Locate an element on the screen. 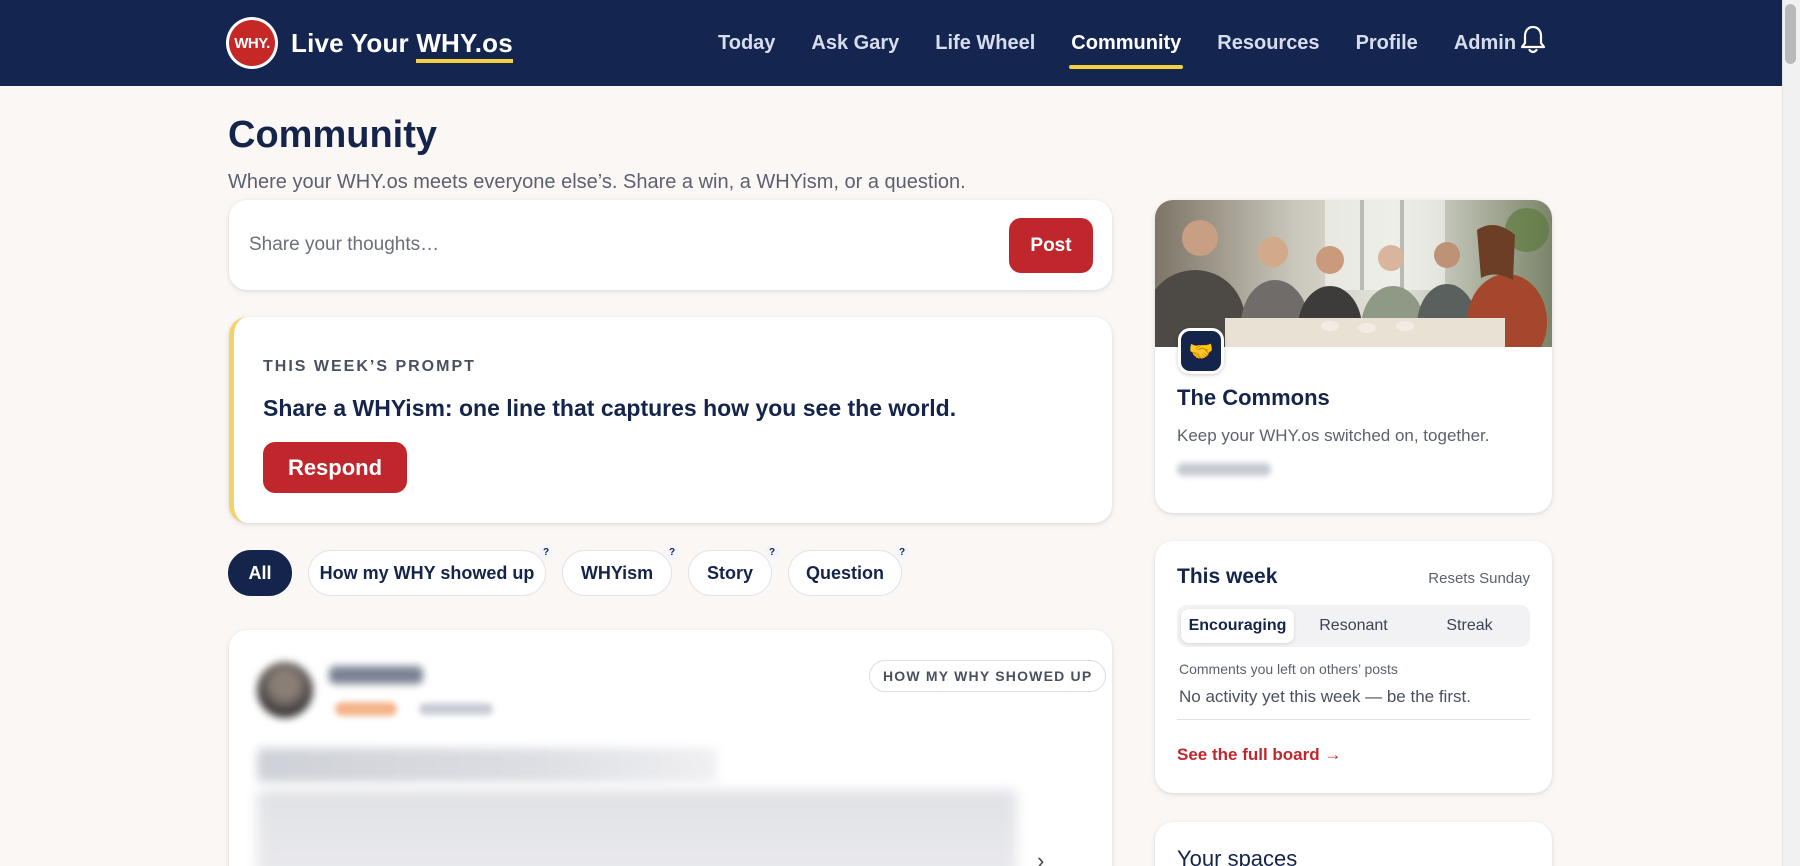  prompt-label: THIS WEEK’S PROMPT is located at coordinates (369, 366).